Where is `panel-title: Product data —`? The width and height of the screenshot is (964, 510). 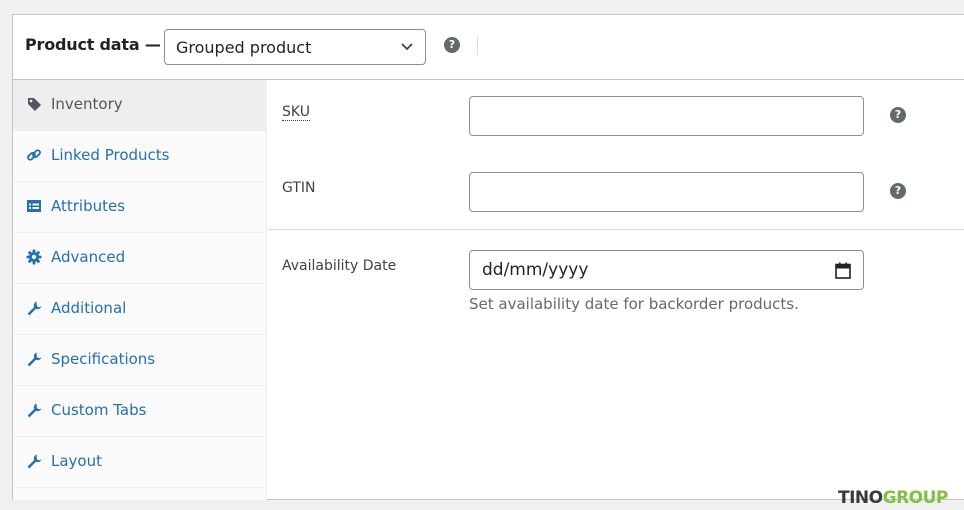 panel-title: Product data — is located at coordinates (93, 44).